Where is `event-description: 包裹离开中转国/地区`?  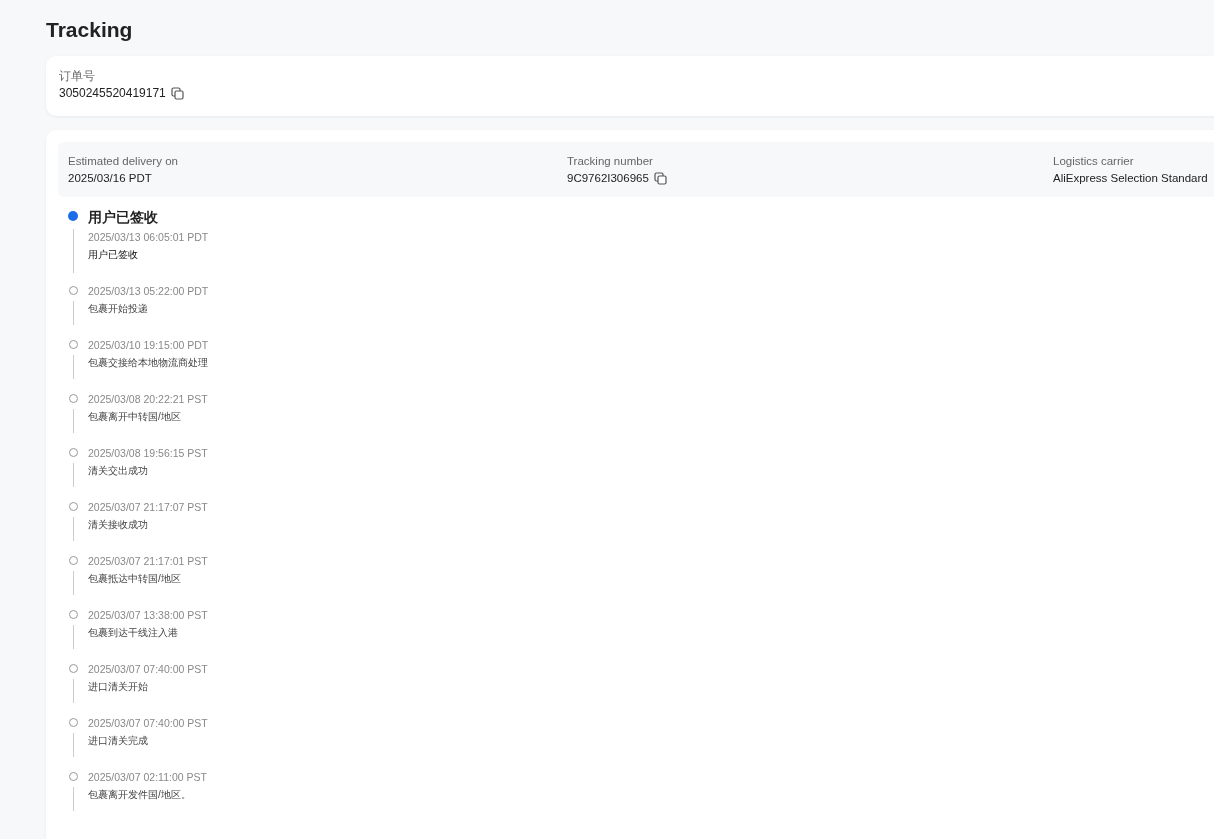
event-description: 包裹离开中转国/地区 is located at coordinates (135, 417).